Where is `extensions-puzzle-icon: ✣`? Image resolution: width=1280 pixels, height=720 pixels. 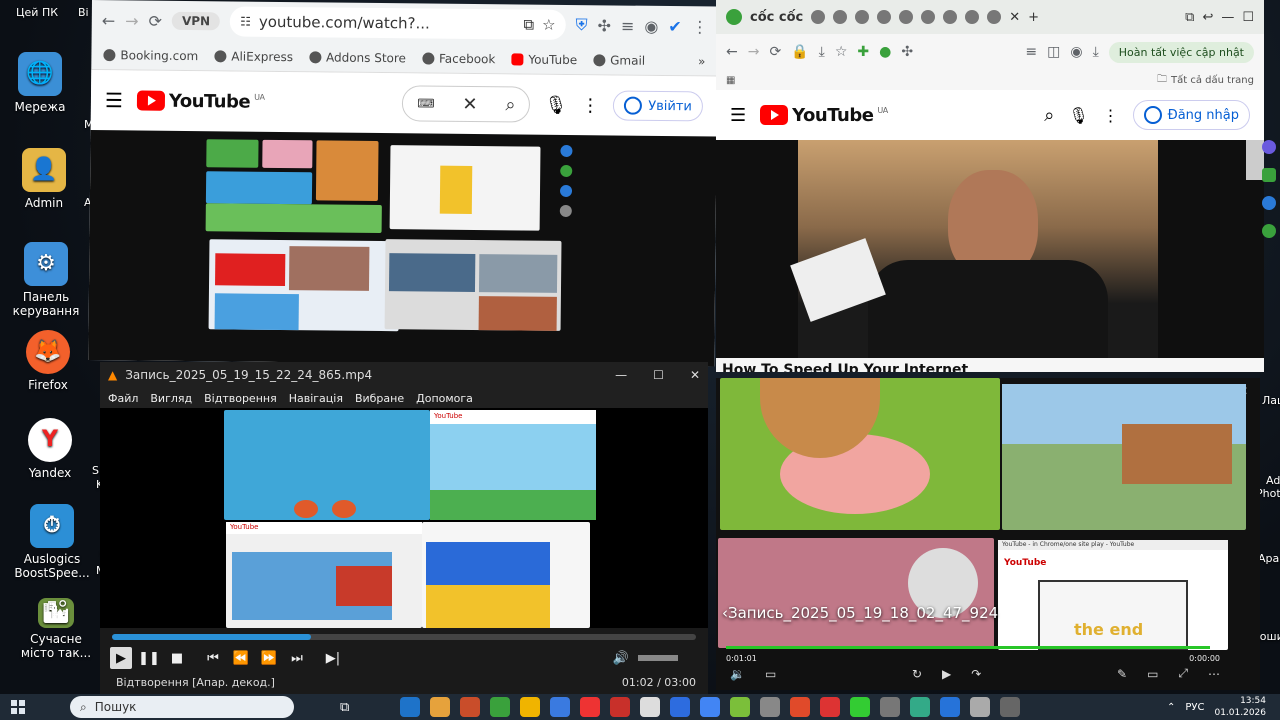
extensions-puzzle-icon: ✣ is located at coordinates (604, 25).